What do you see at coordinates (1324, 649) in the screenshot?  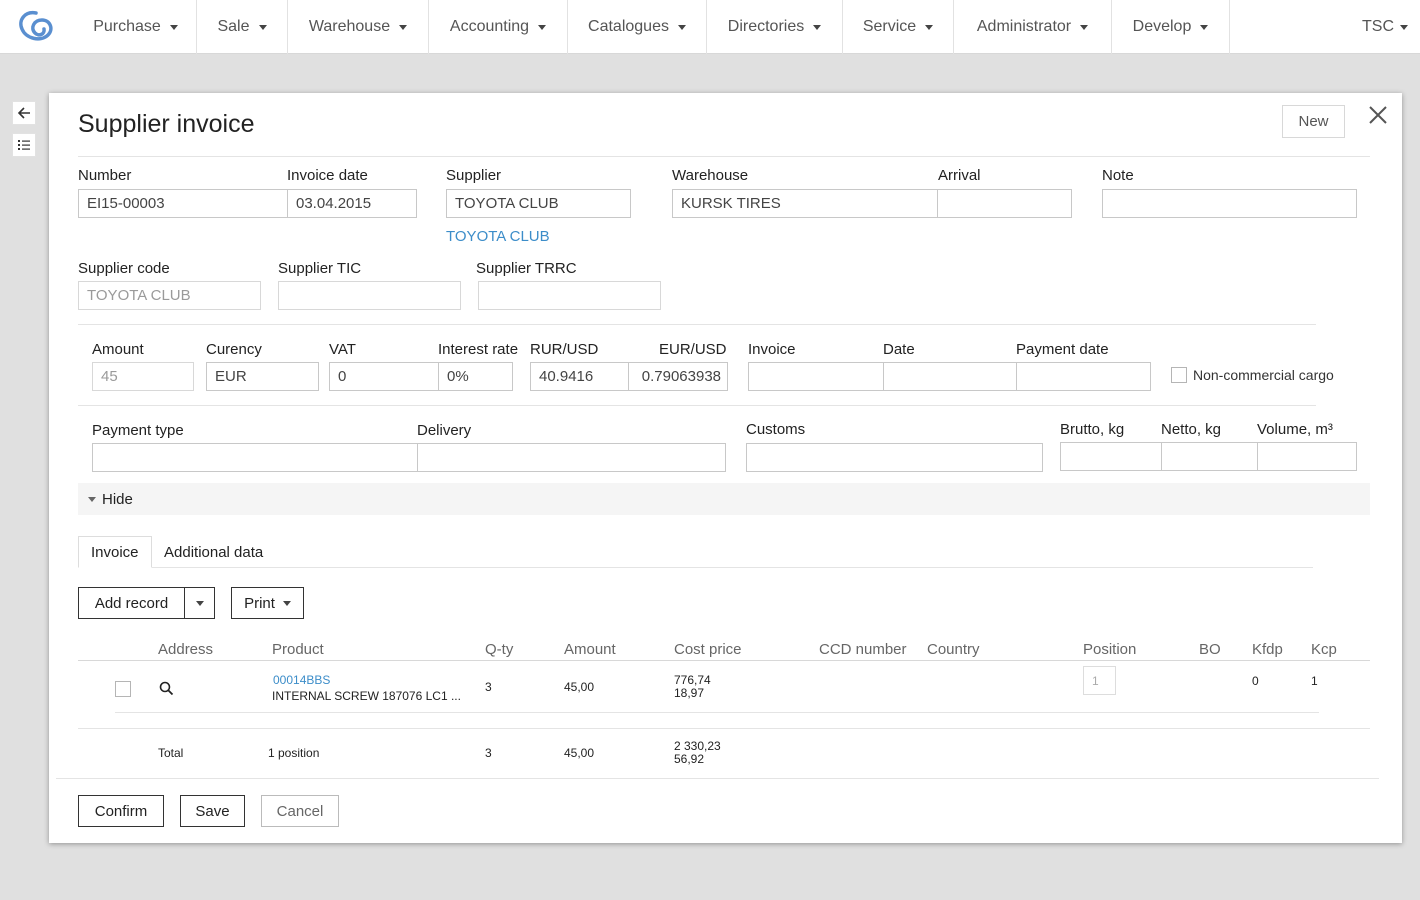 I see `col-kcp: Kcp` at bounding box center [1324, 649].